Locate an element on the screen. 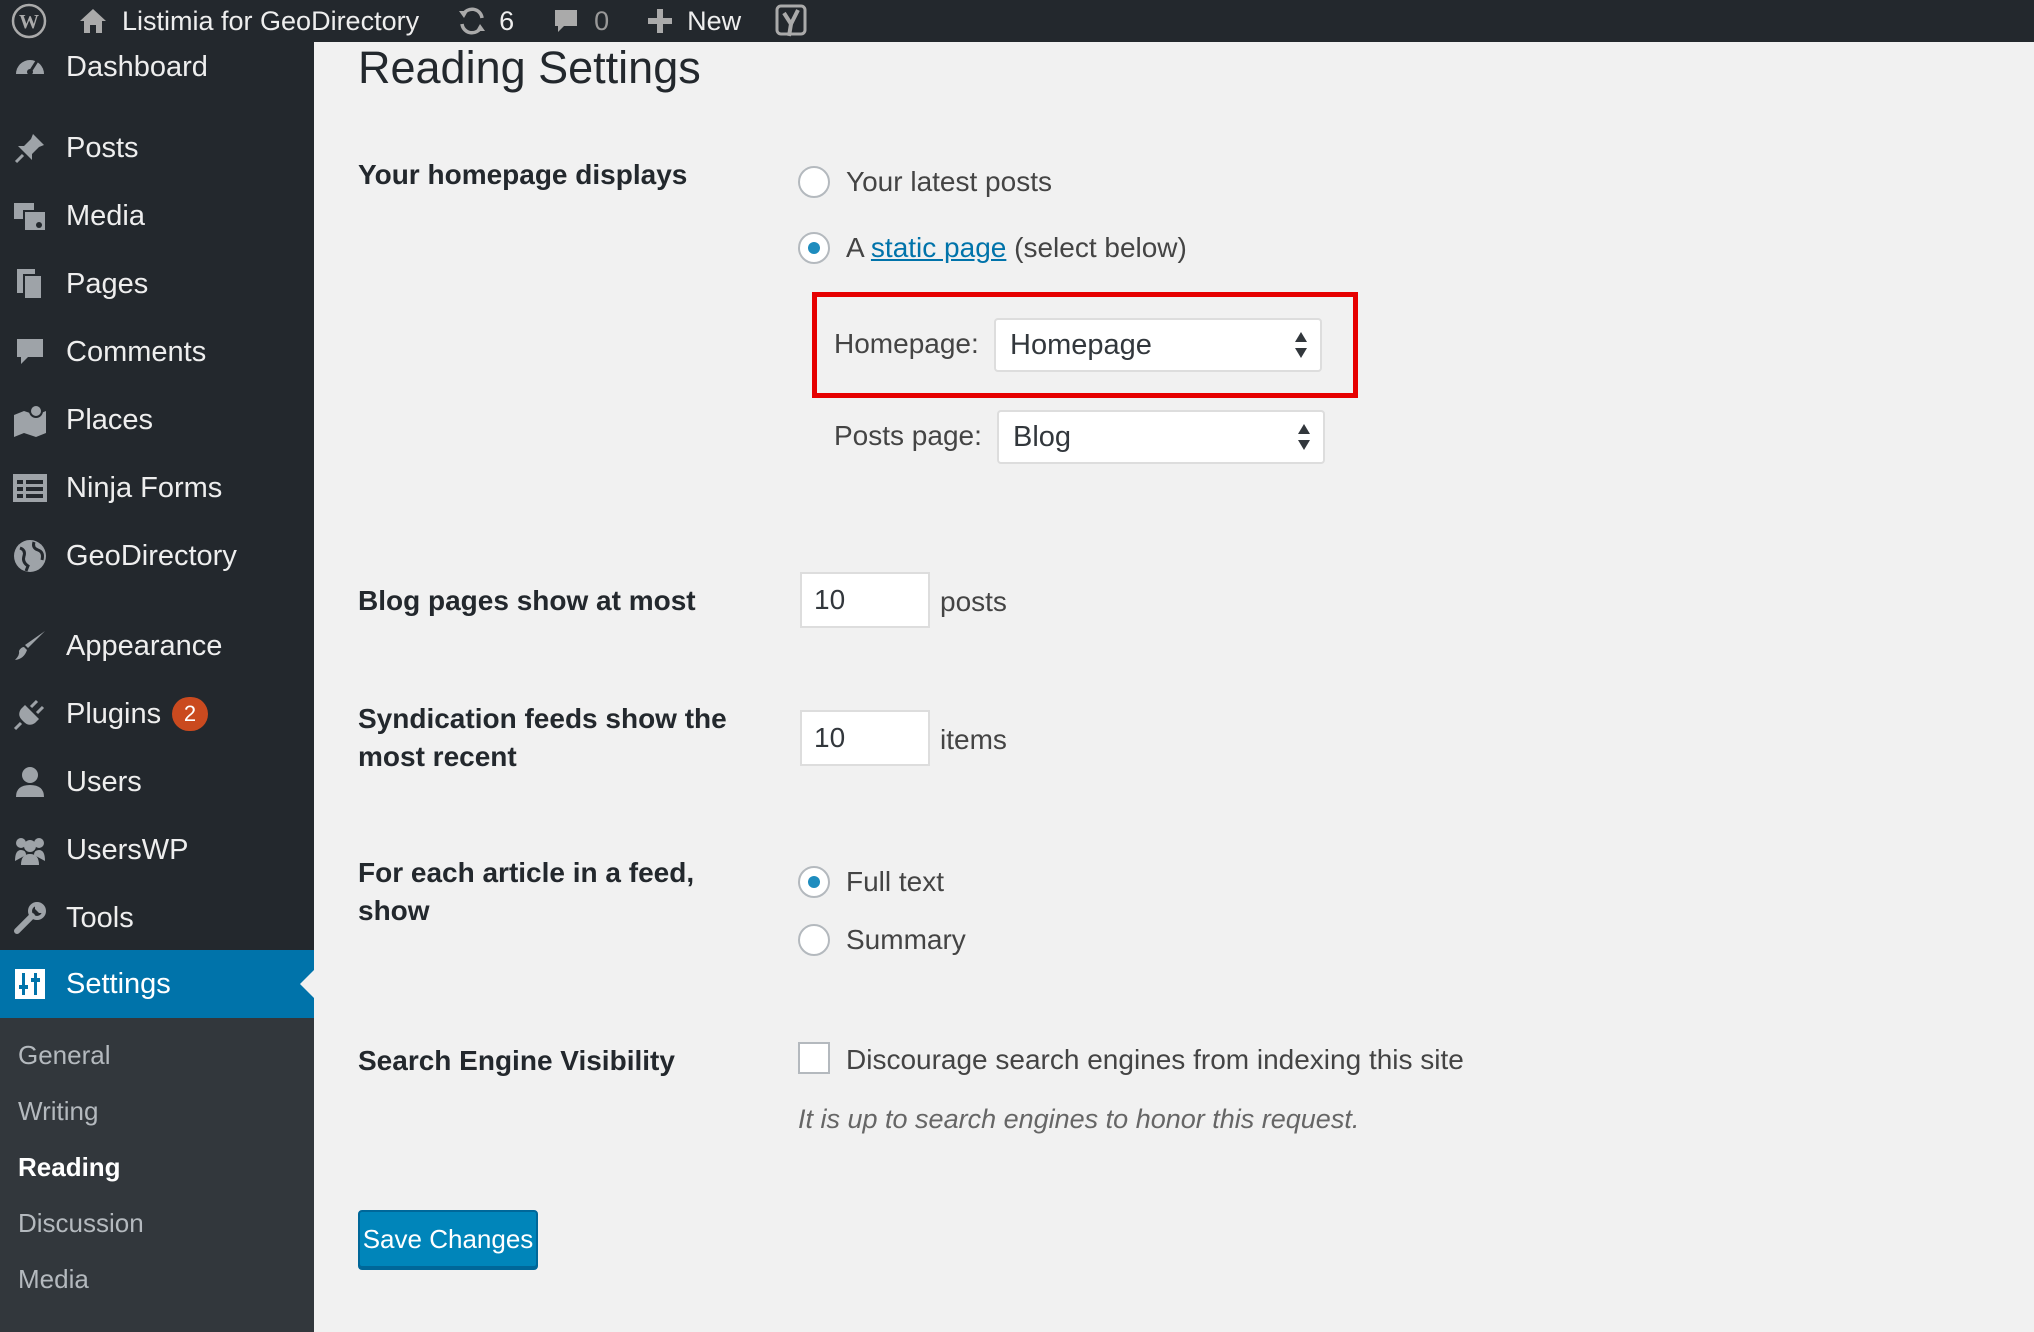  homepage-select-label: Homepage: is located at coordinates (906, 343).